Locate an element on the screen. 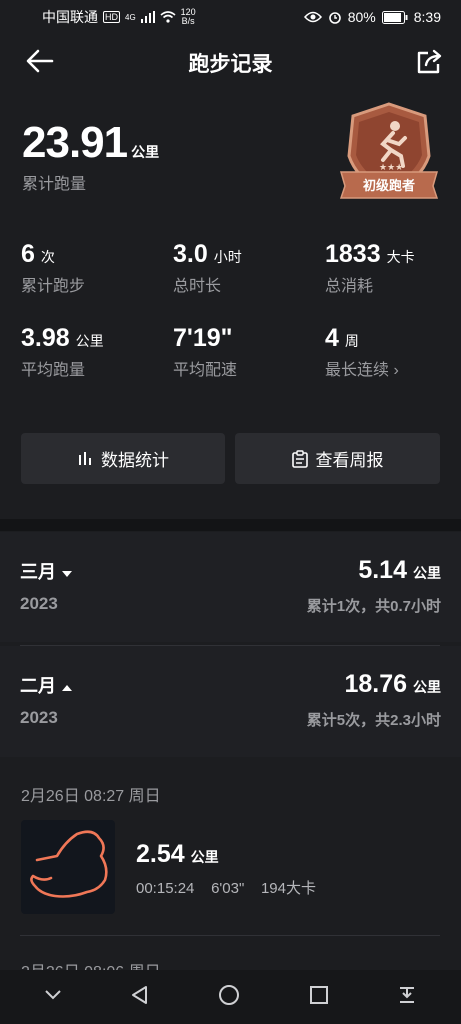 The image size is (461, 1024). run-date: 2月26日 08:06 周日 is located at coordinates (91, 964).